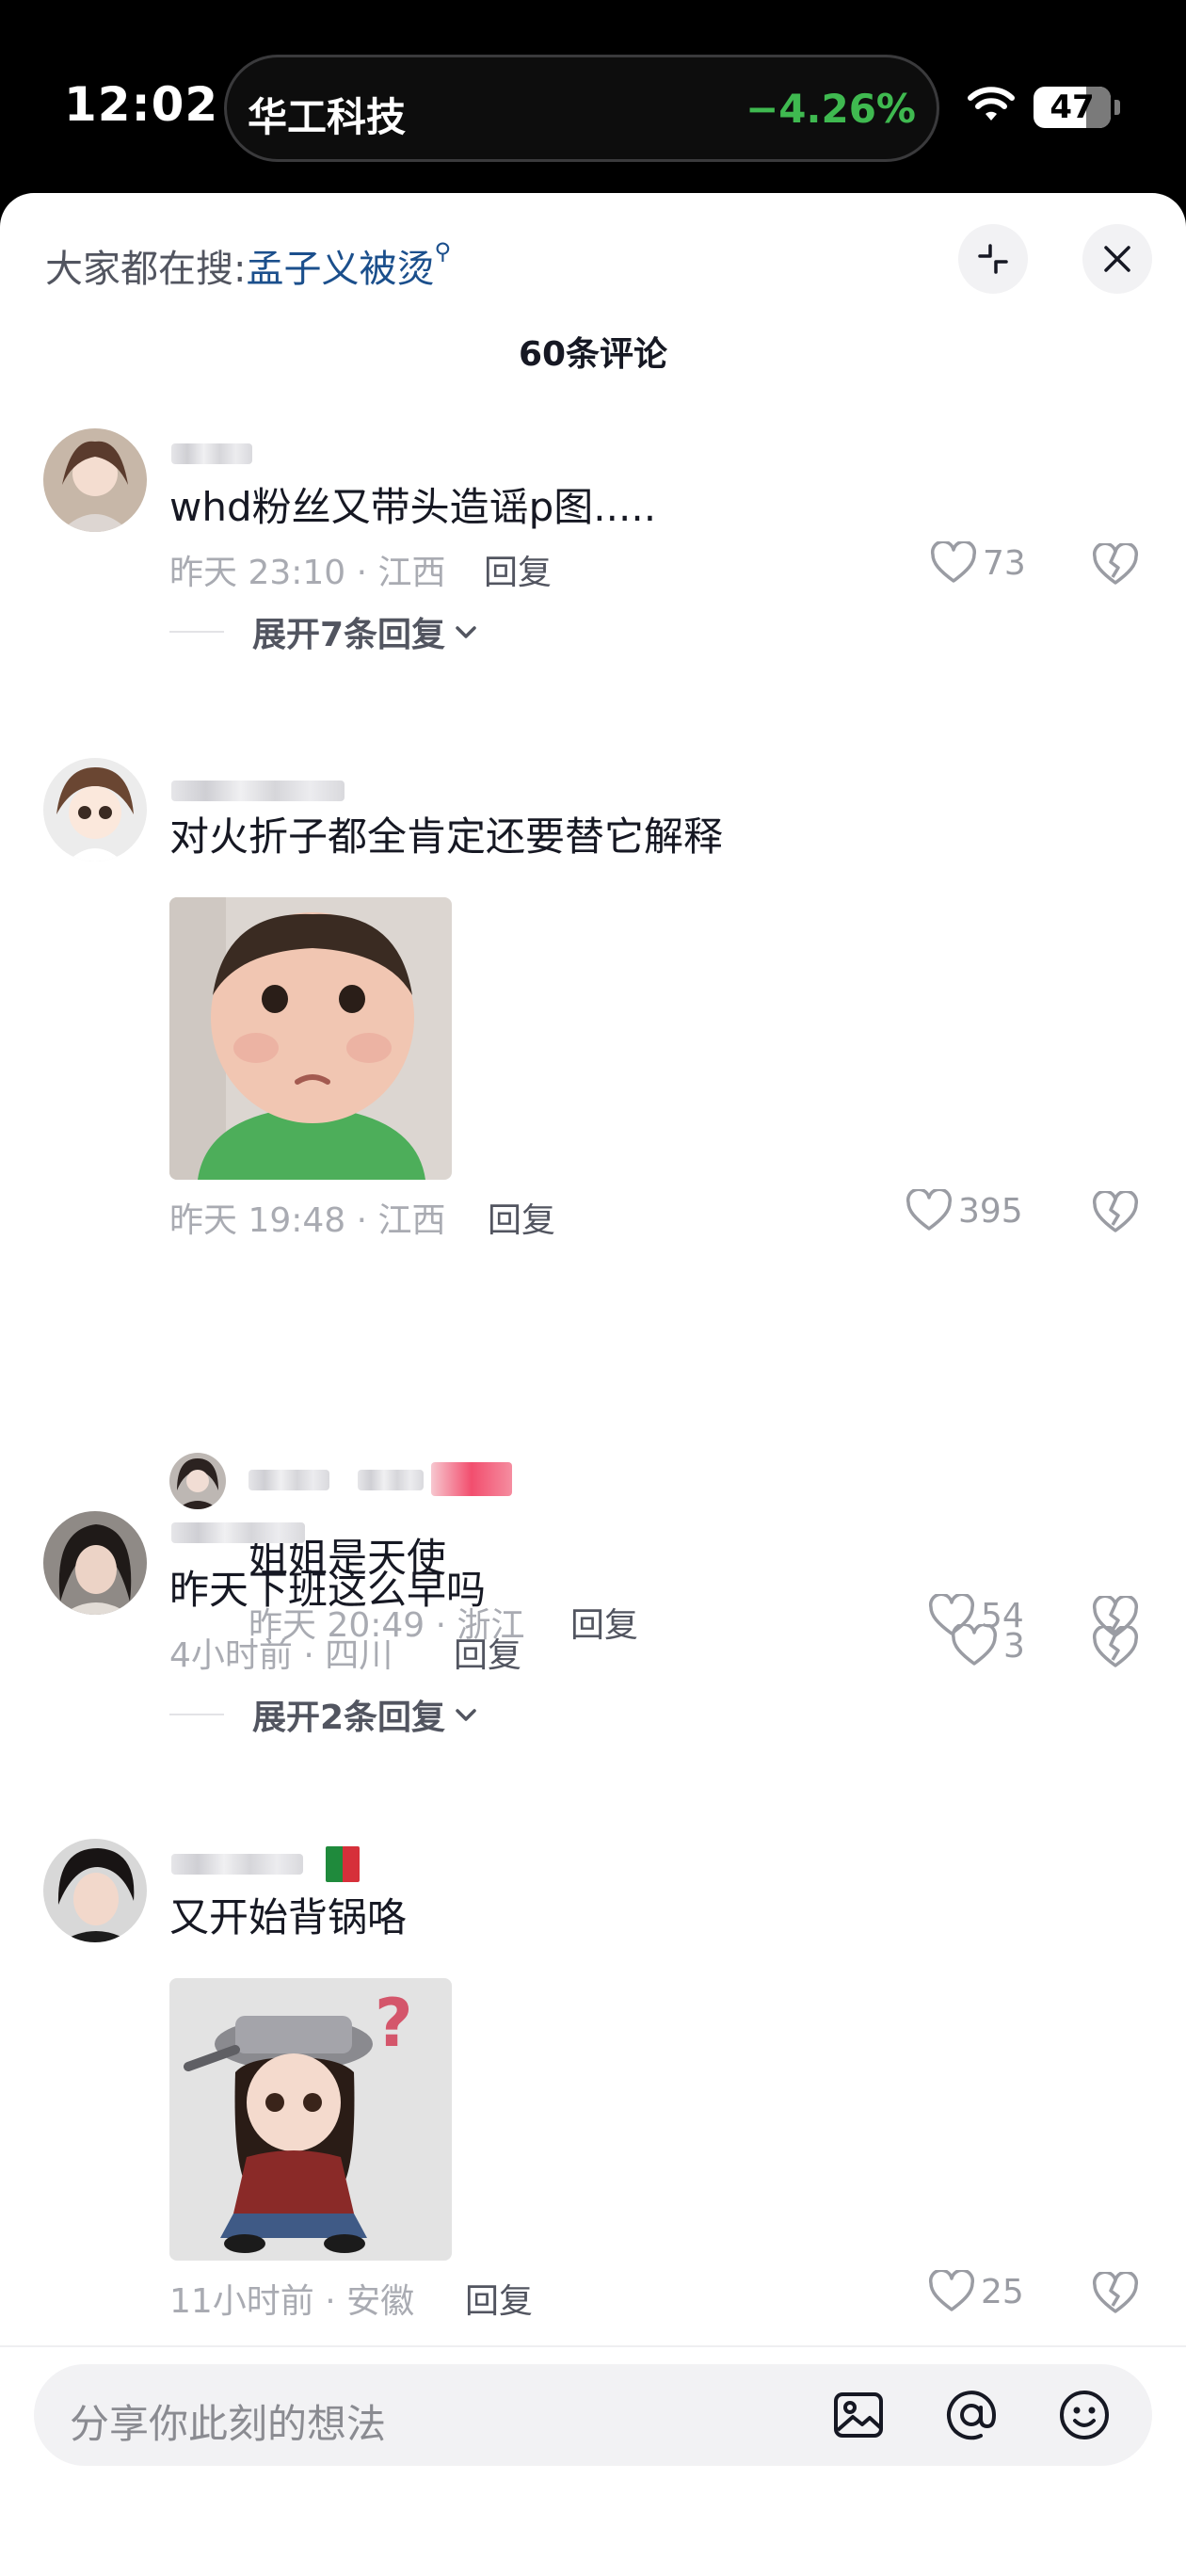 The width and height of the screenshot is (1186, 2576). I want to click on comment-input: 分享你此刻的想法, so click(593, 2415).